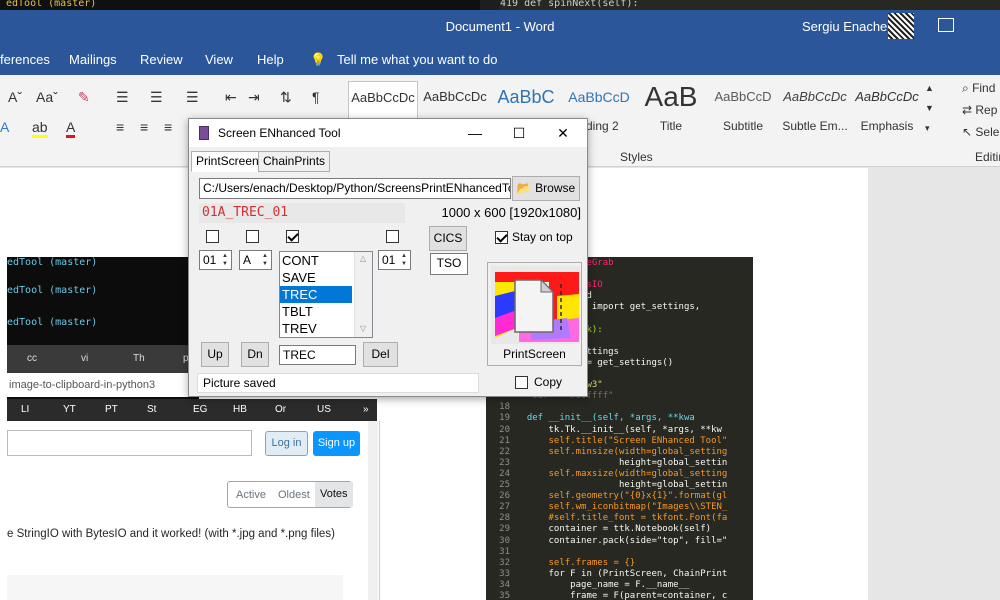 The width and height of the screenshot is (1000, 600). I want to click on styles-more-icon: ▾, so click(927, 128).